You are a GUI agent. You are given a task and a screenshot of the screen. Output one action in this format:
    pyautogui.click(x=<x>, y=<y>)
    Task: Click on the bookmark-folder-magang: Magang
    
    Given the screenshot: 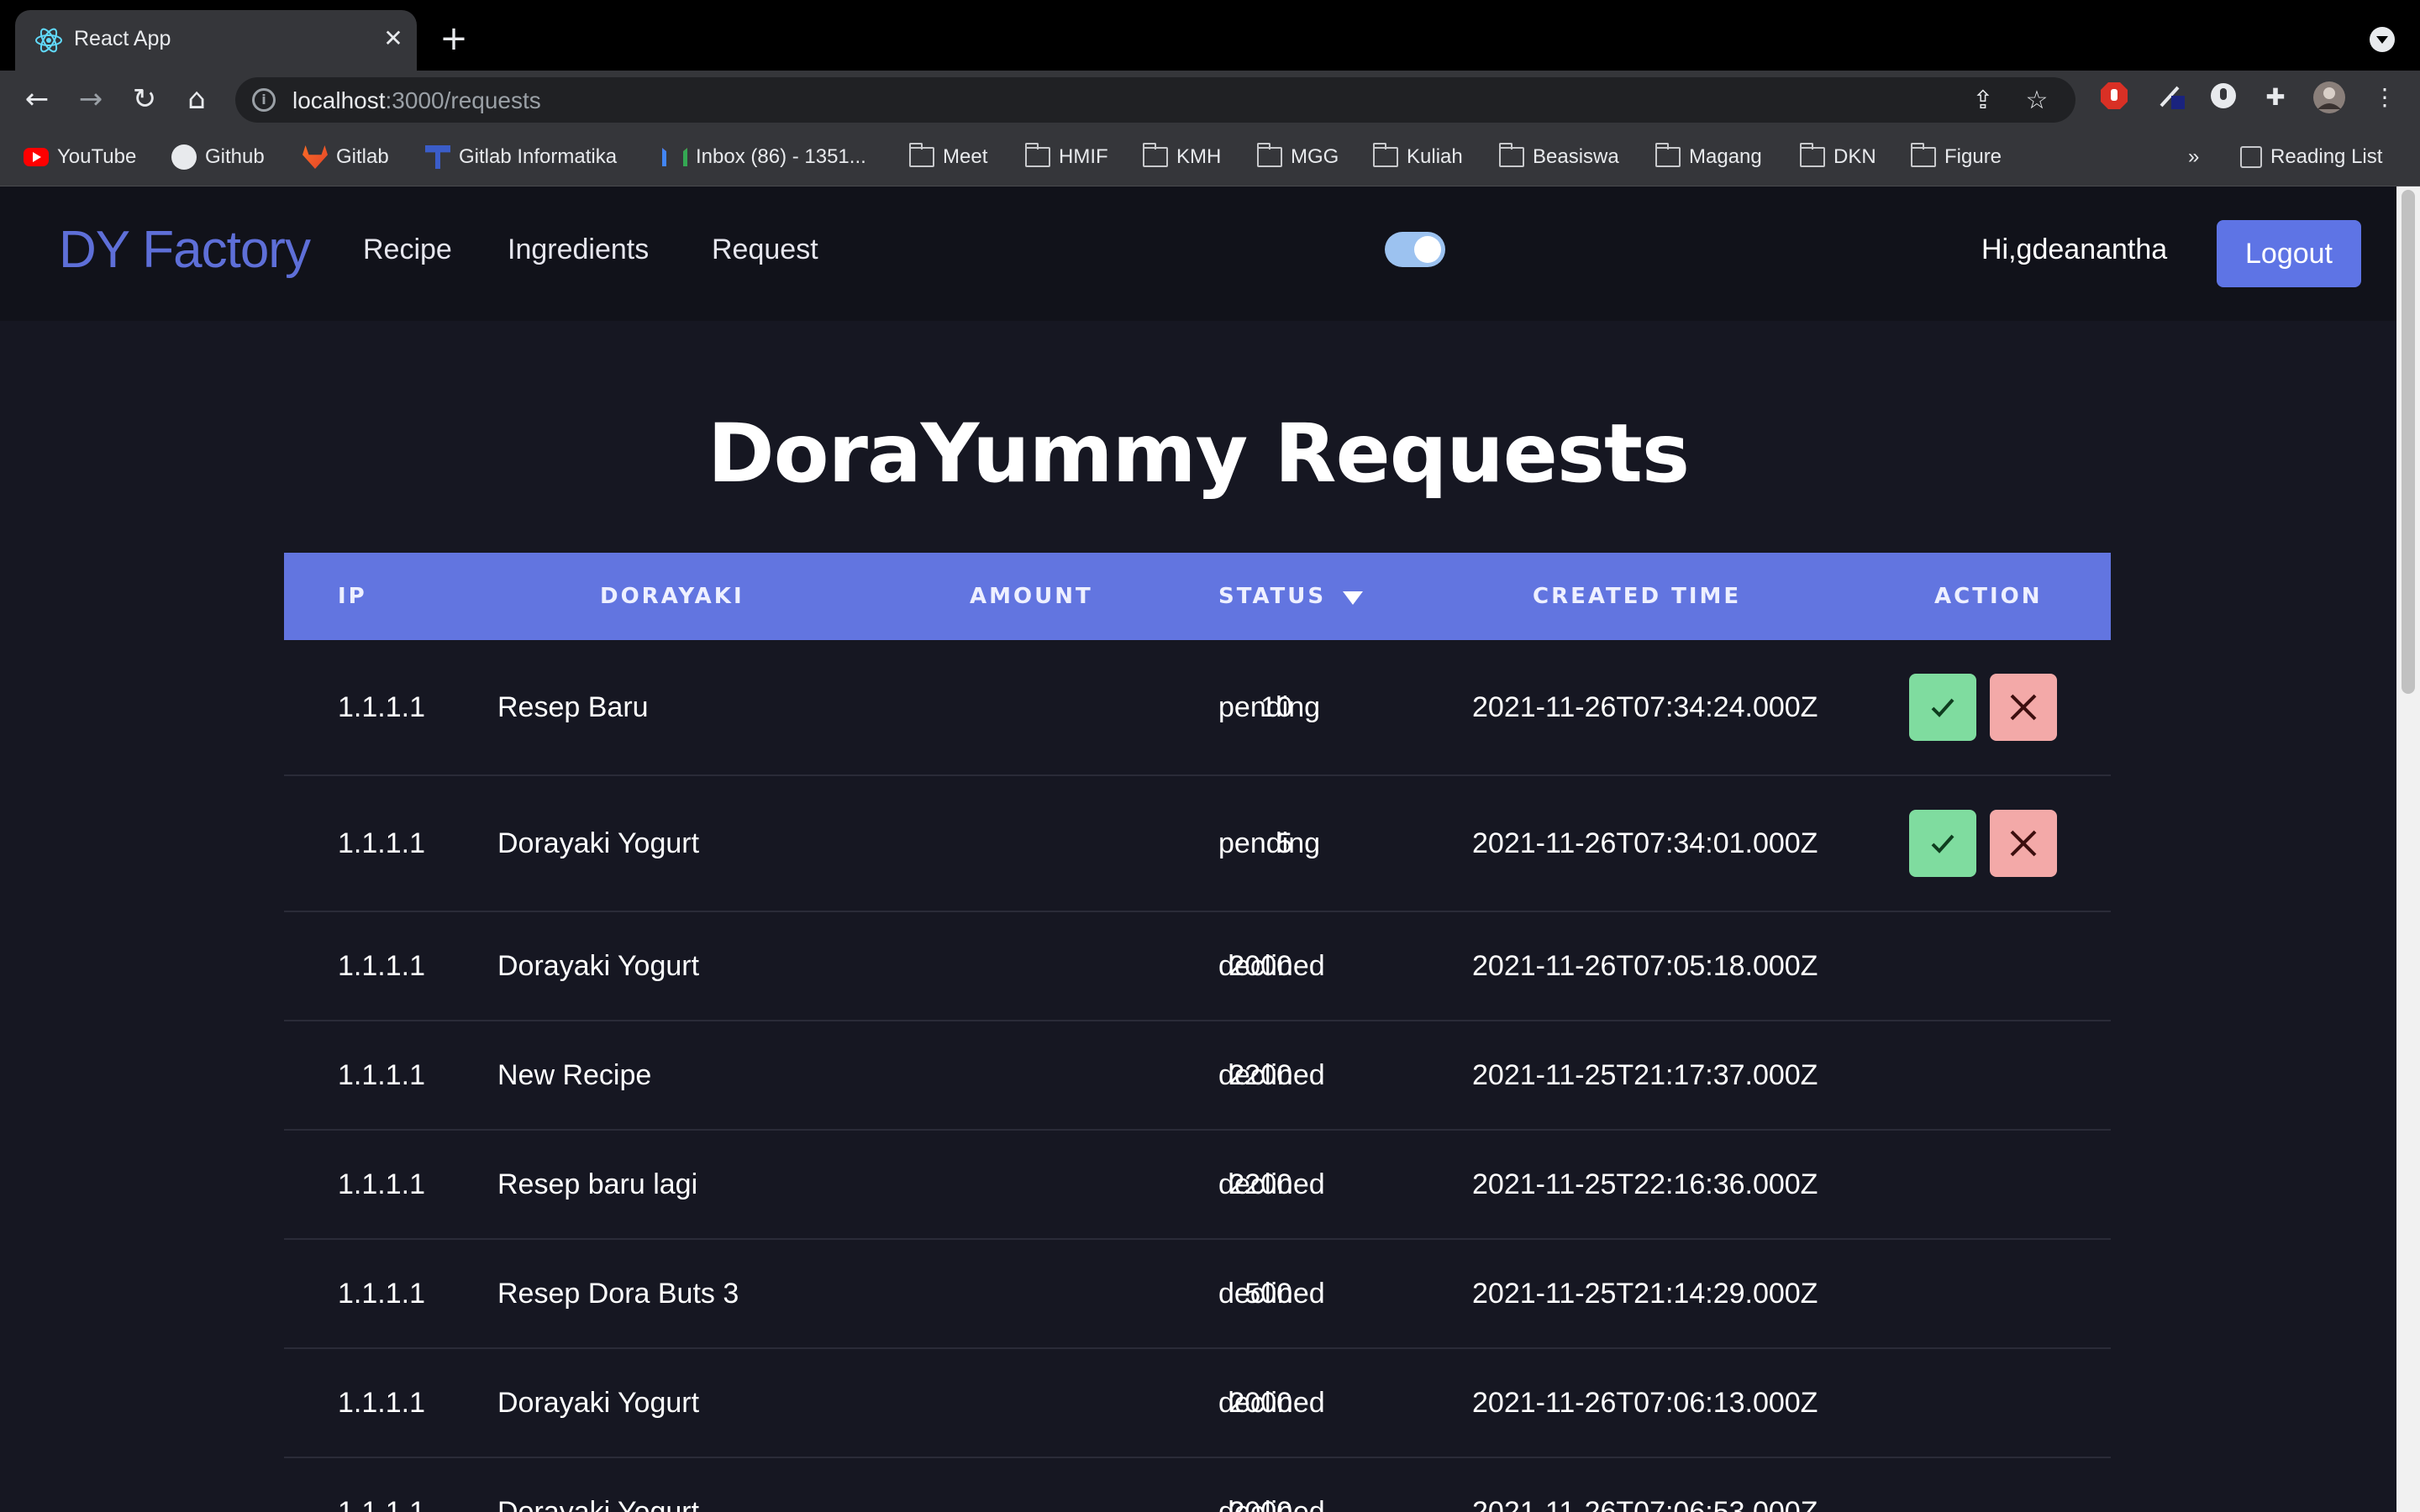 What is the action you would take?
    pyautogui.click(x=1709, y=157)
    